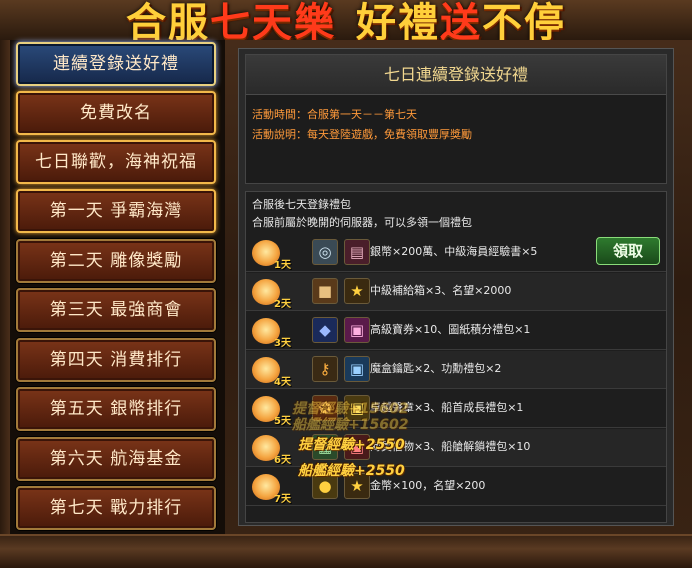 The image size is (692, 568). Describe the element at coordinates (282, 382) in the screenshot. I see `day-label: 4天` at that location.